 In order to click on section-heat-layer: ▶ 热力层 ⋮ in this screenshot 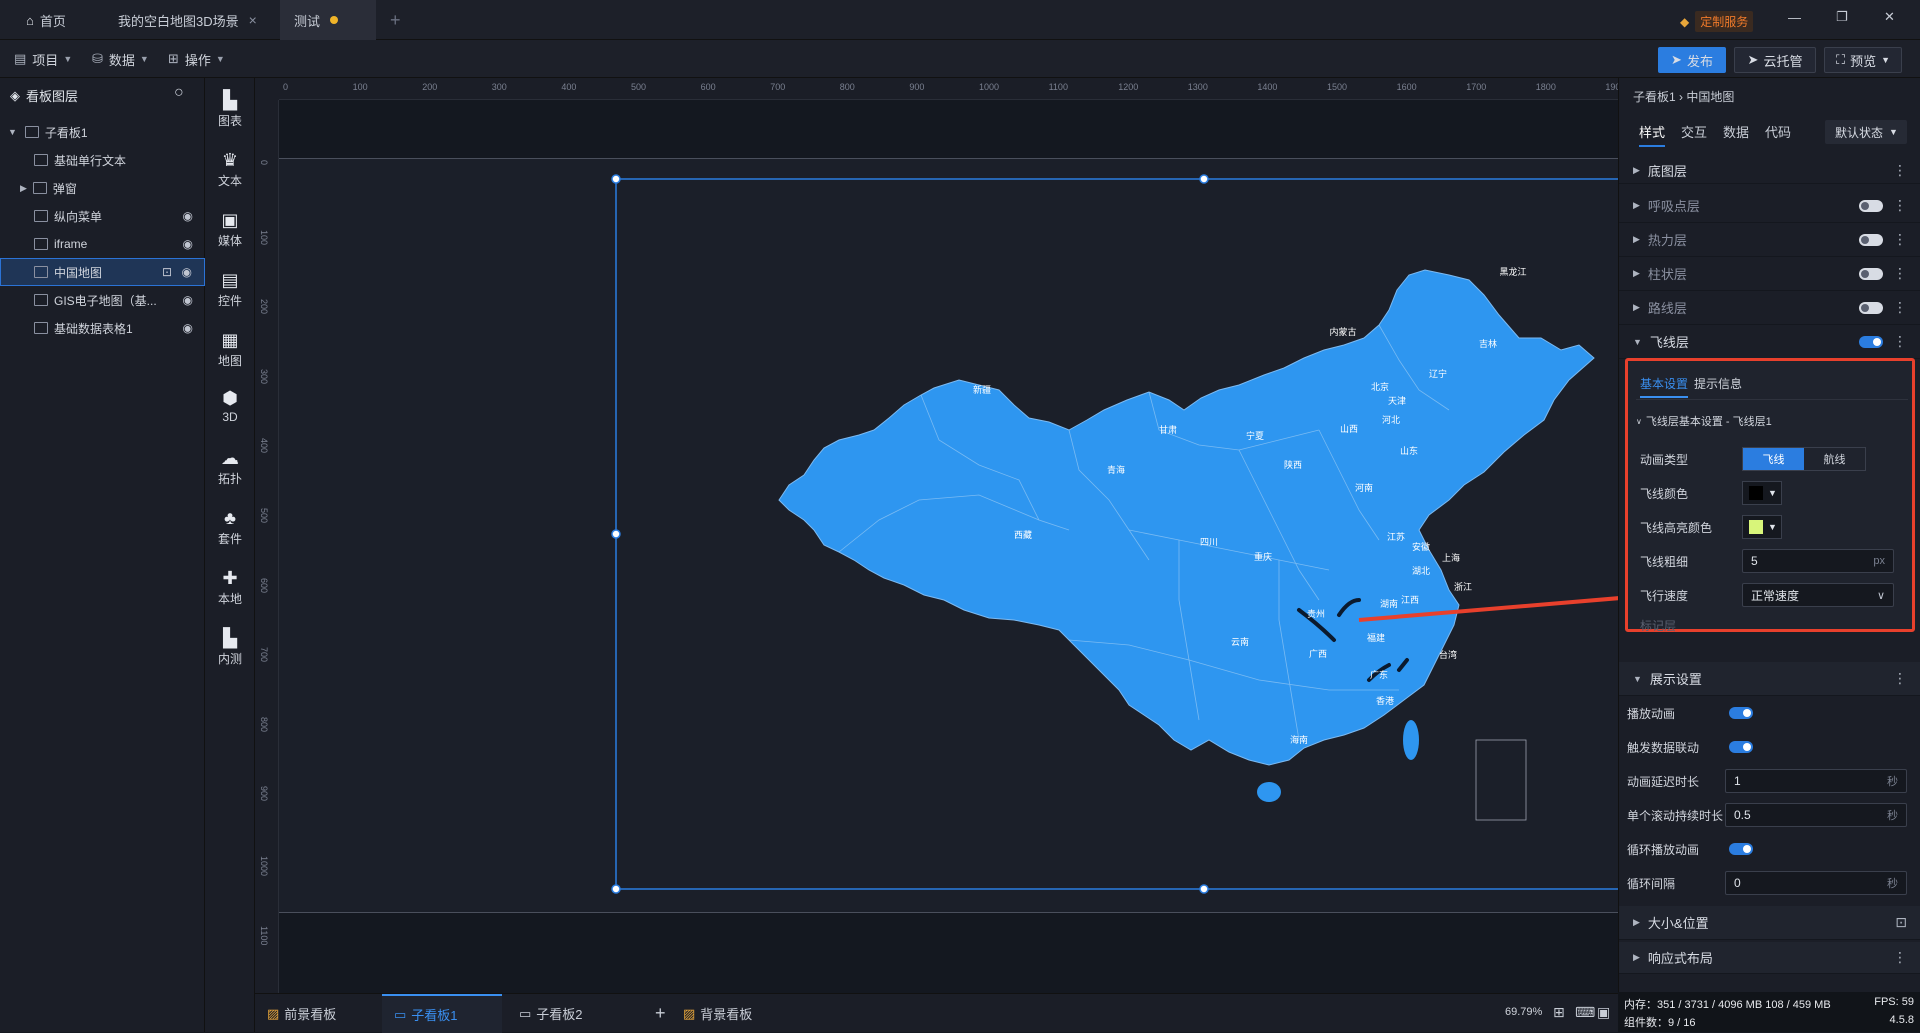, I will do `click(1769, 240)`.